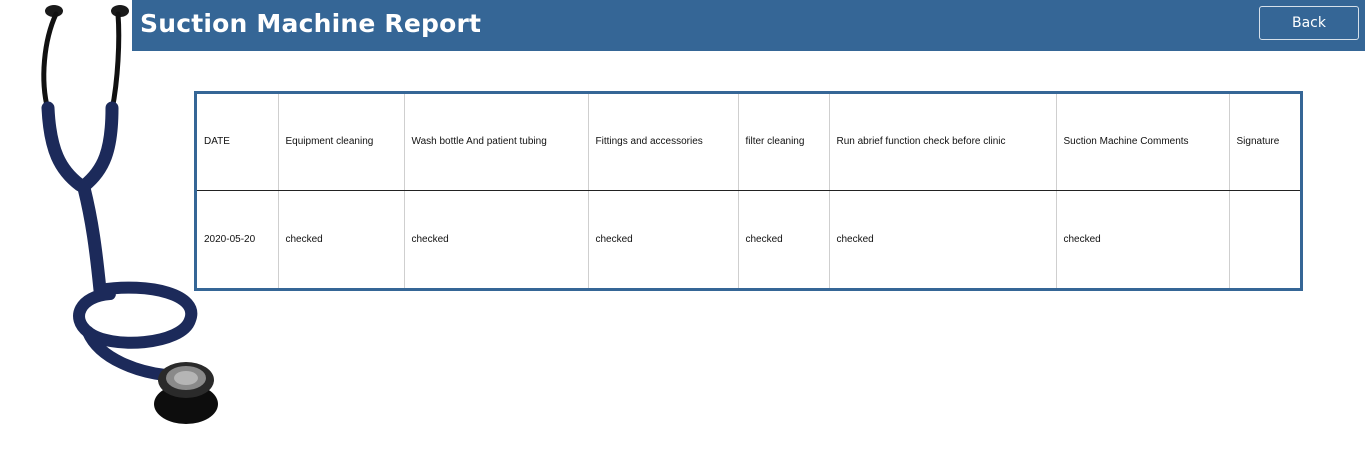  Describe the element at coordinates (237, 142) in the screenshot. I see `column-header: DATE` at that location.